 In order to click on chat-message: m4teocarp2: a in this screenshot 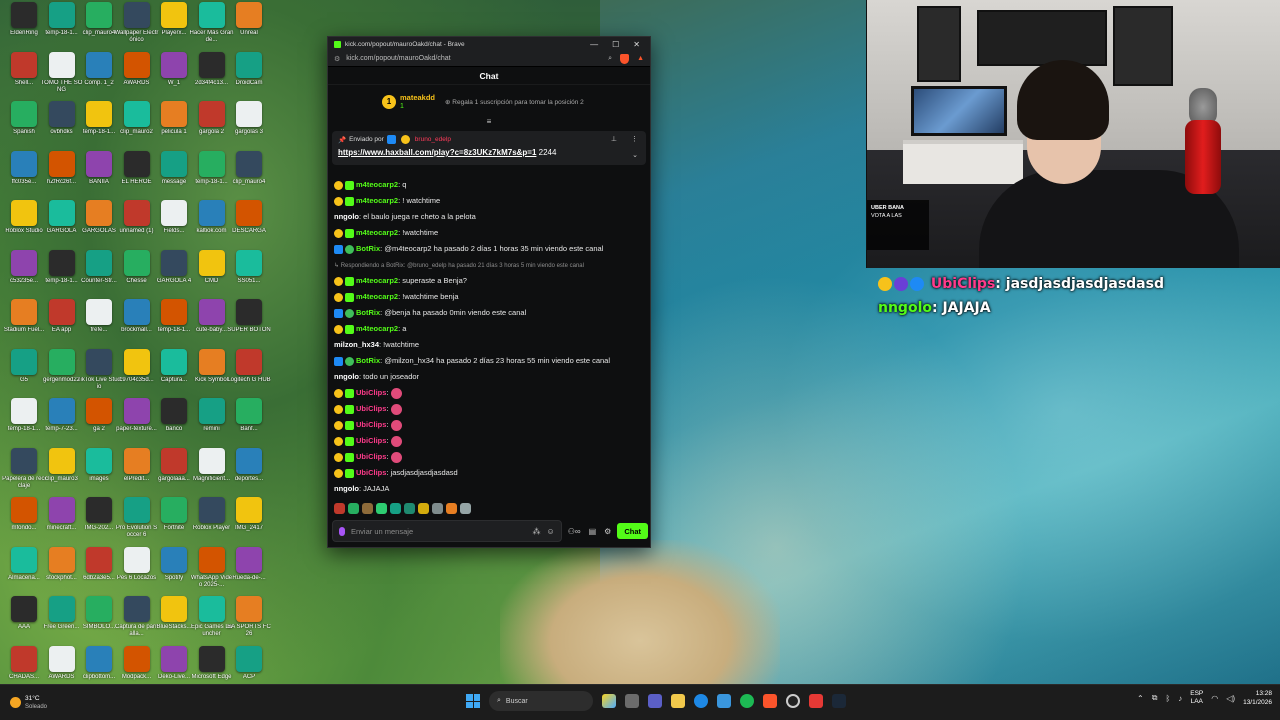, I will do `click(489, 329)`.